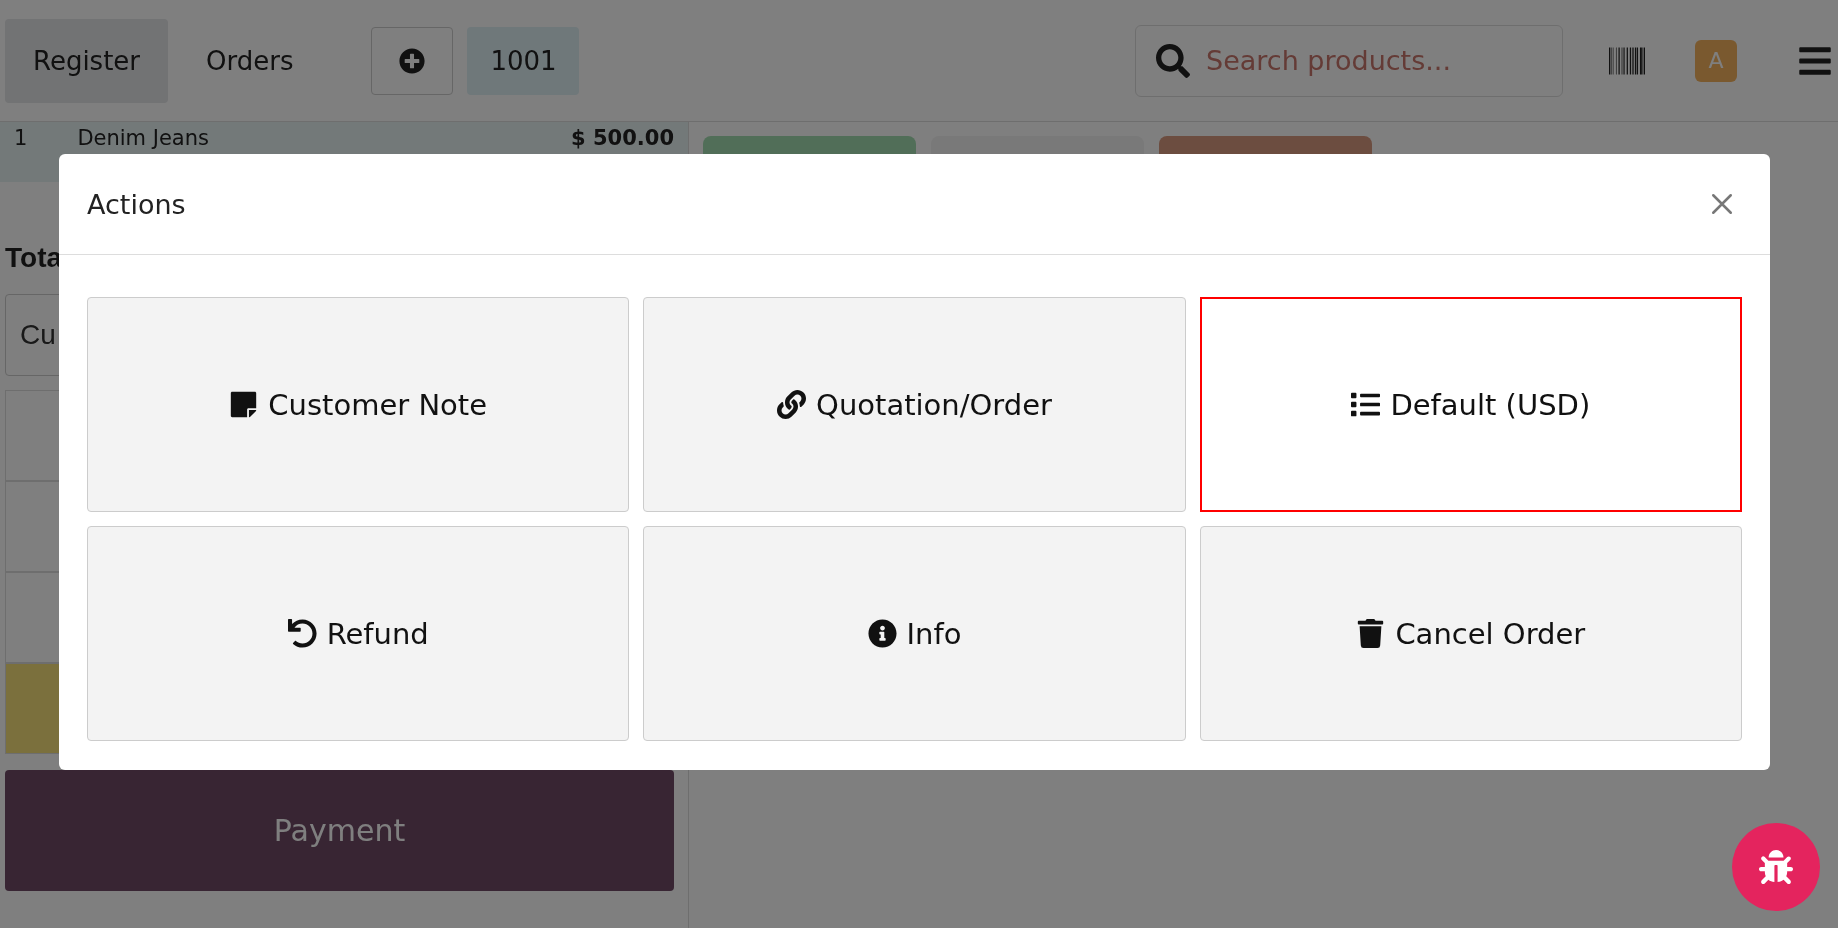 The image size is (1838, 928). What do you see at coordinates (34, 258) in the screenshot?
I see `total-label: Tota` at bounding box center [34, 258].